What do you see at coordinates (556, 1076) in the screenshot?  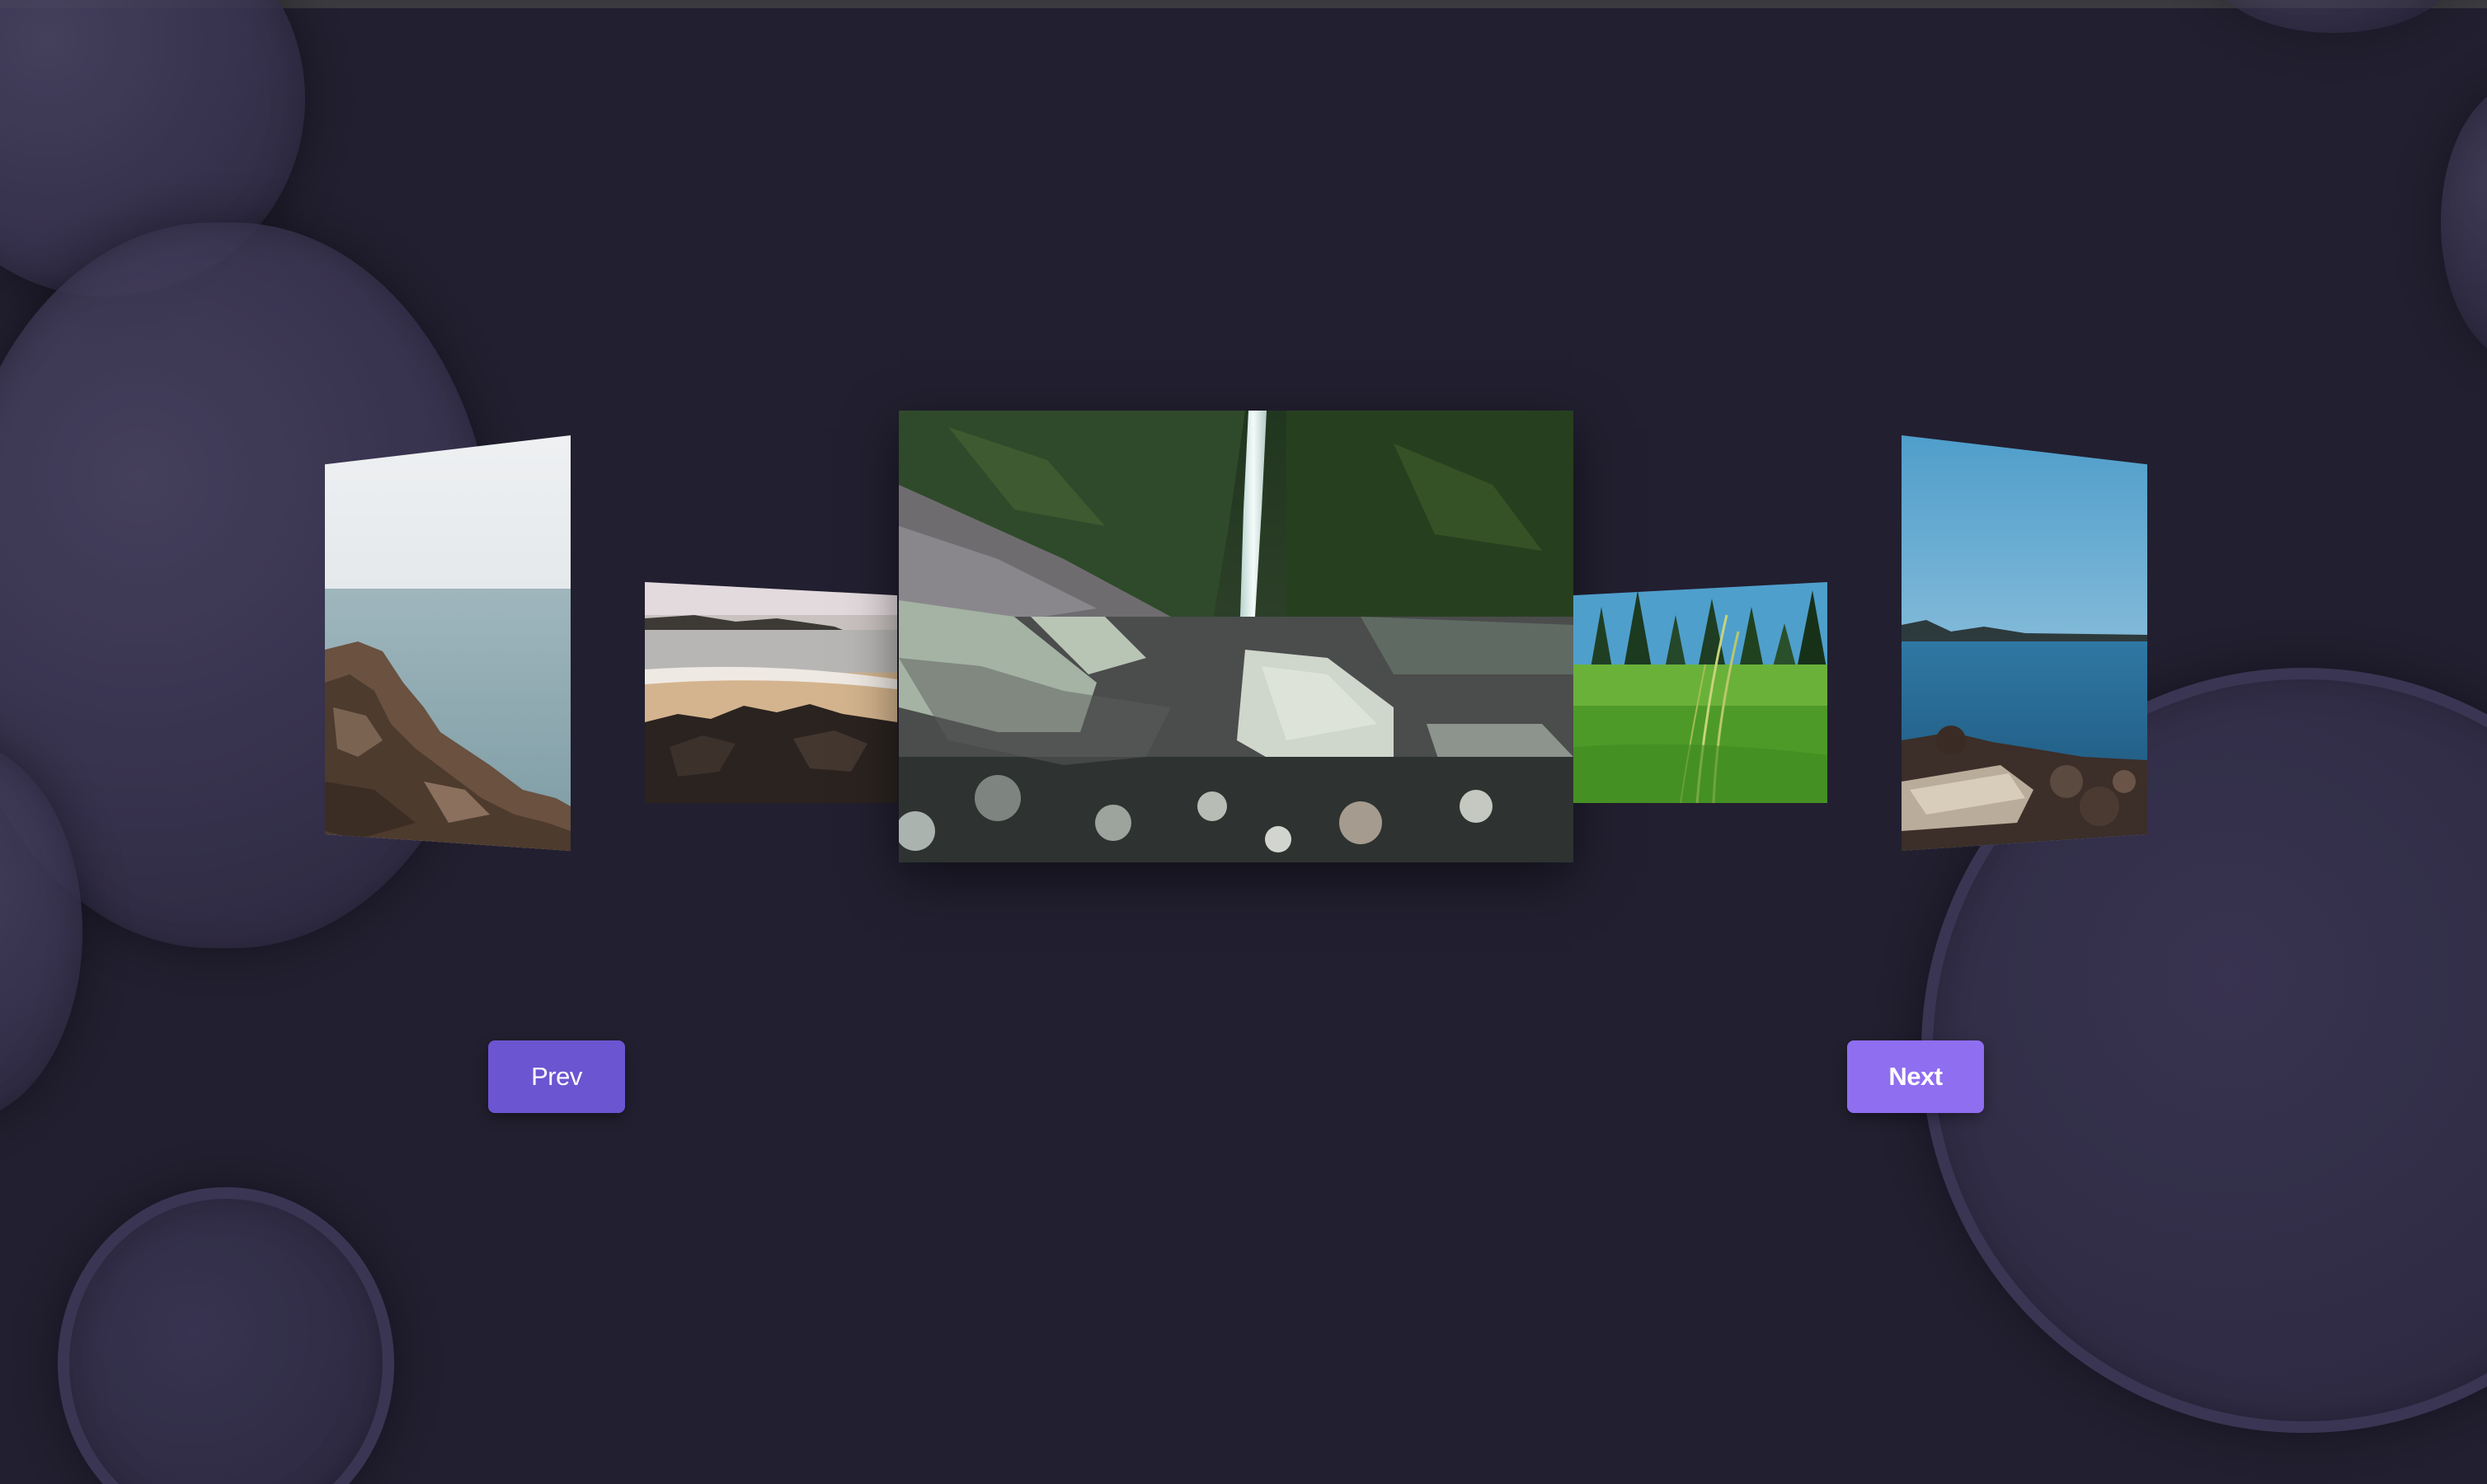 I see `prev-button: Prev` at bounding box center [556, 1076].